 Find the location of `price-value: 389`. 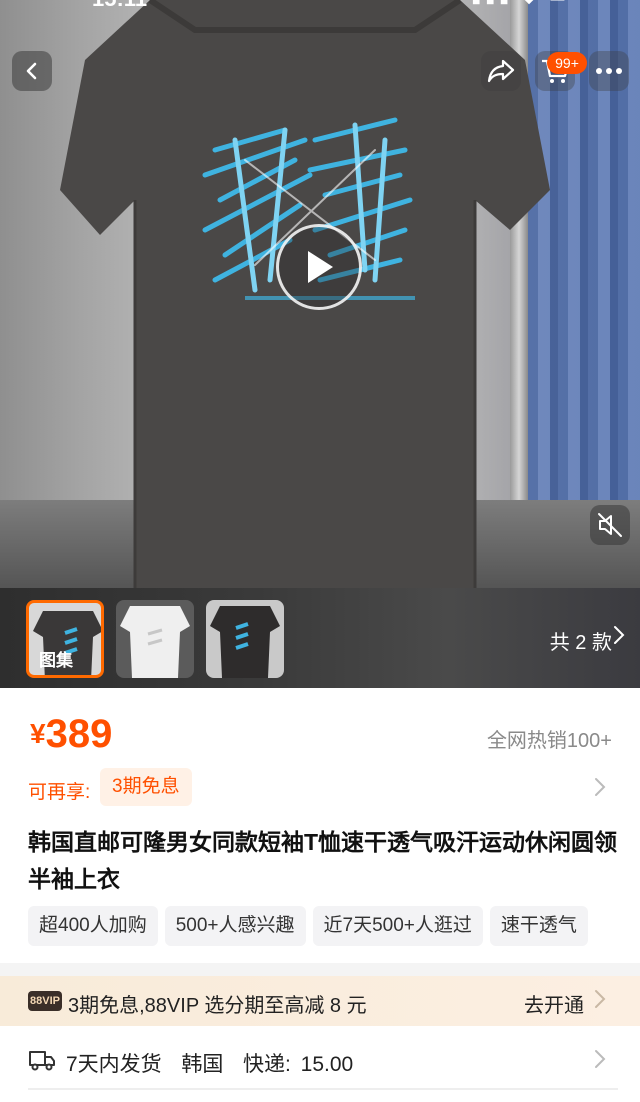

price-value: 389 is located at coordinates (79, 734).